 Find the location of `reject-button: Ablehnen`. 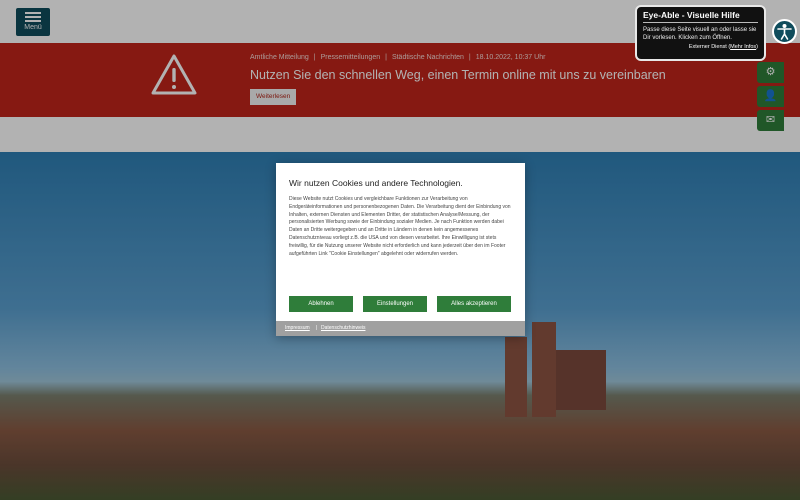

reject-button: Ablehnen is located at coordinates (321, 304).